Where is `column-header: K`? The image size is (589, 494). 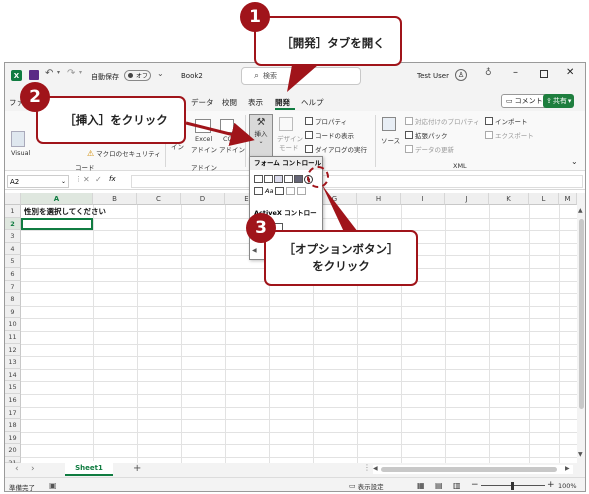
column-header: K is located at coordinates (509, 199).